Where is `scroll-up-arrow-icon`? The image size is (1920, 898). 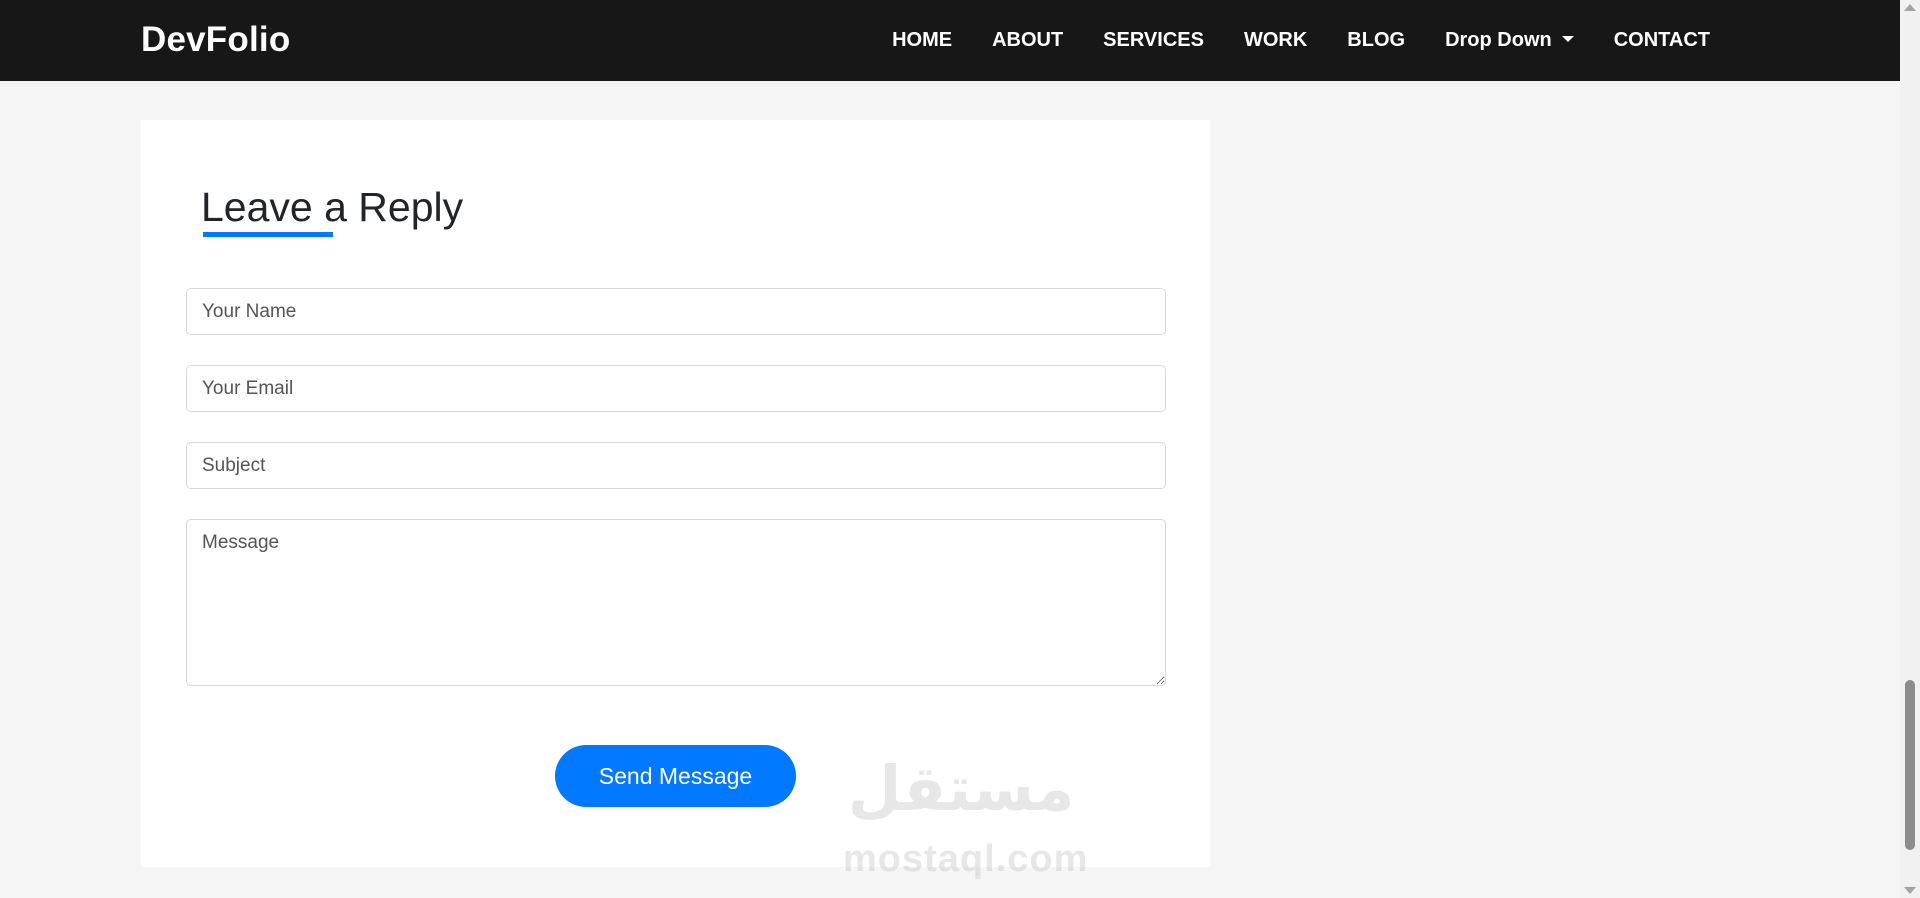 scroll-up-arrow-icon is located at coordinates (1910, 7).